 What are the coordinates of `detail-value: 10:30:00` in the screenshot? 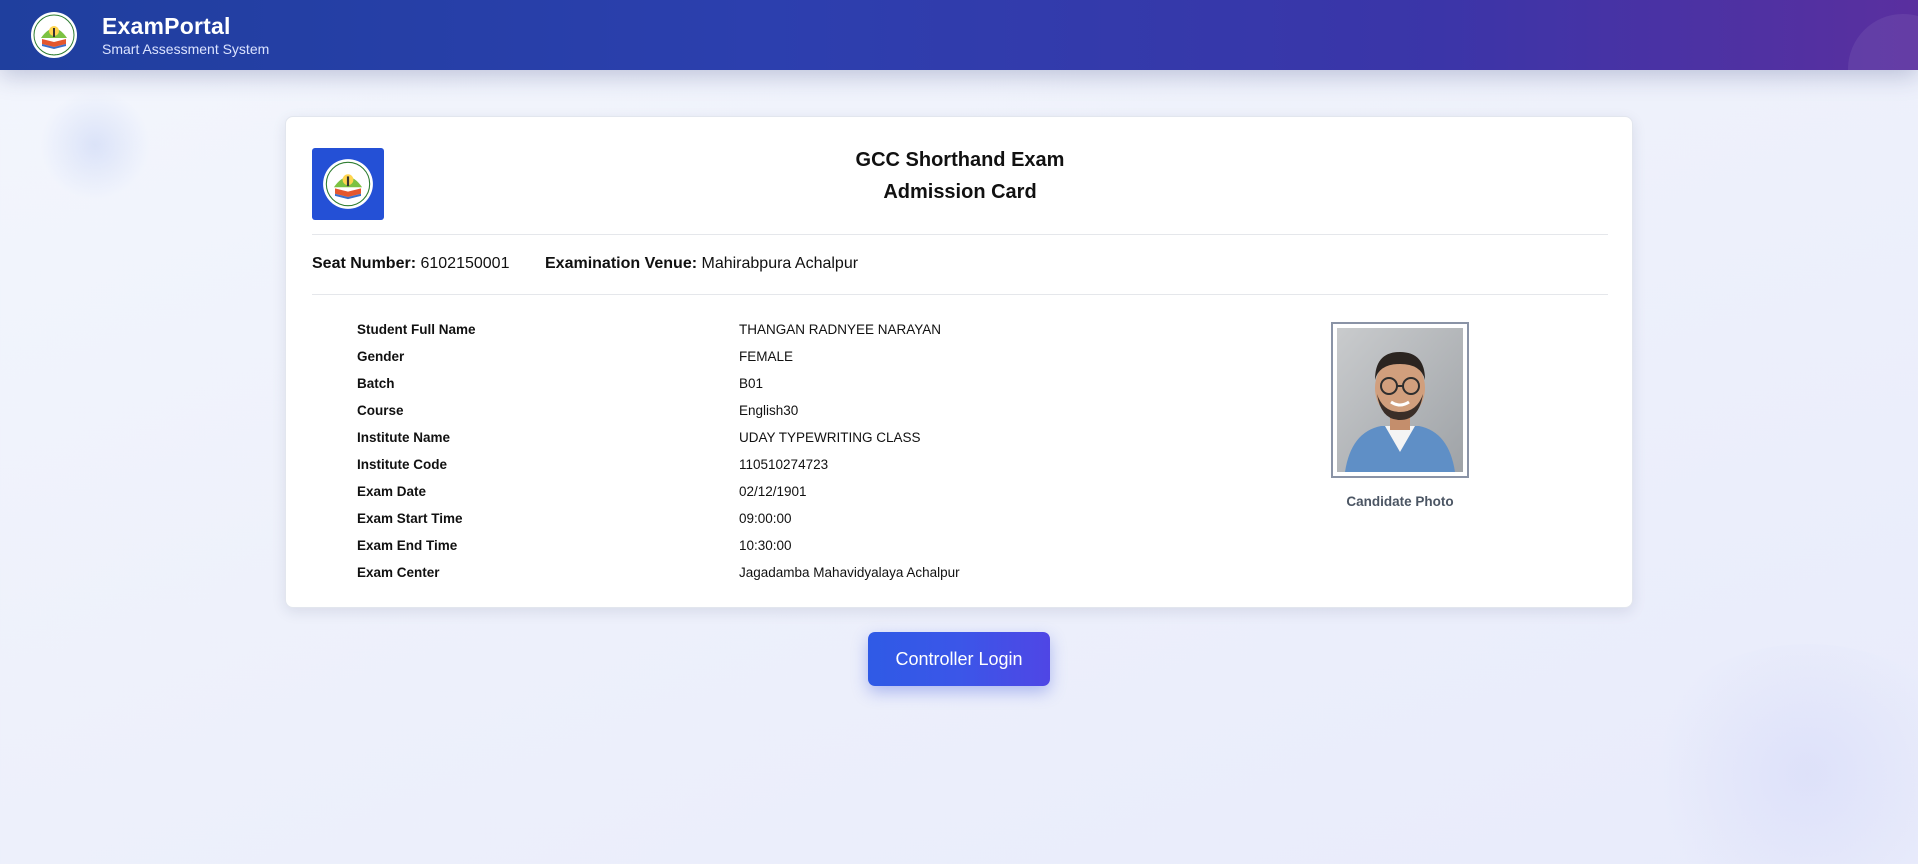 It's located at (765, 545).